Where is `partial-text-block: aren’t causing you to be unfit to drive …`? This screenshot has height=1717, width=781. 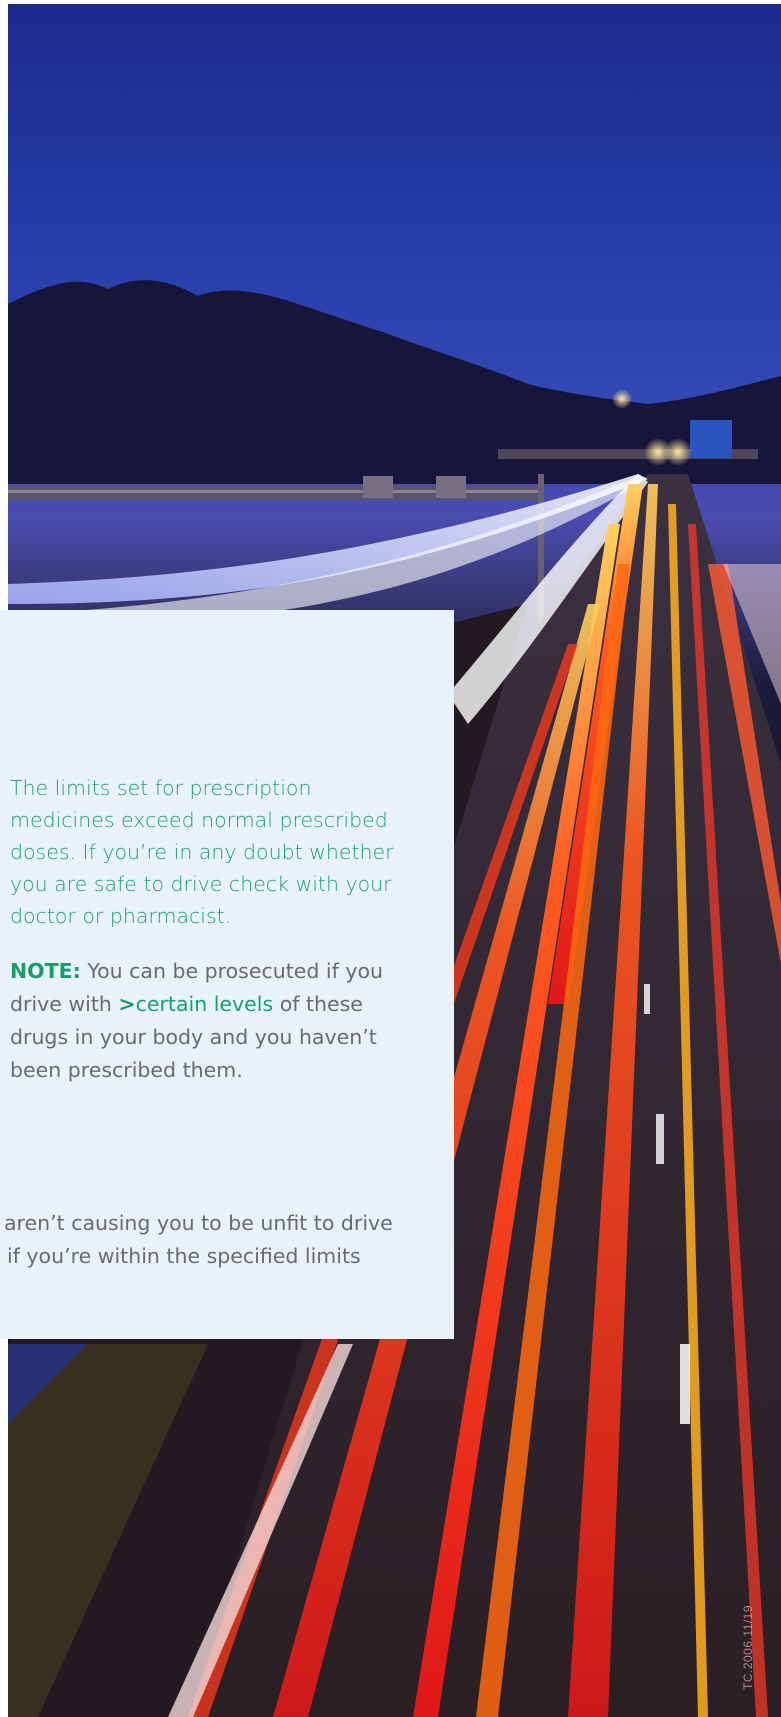
partial-text-block: aren’t causing you to be unfit to drive … is located at coordinates (224, 1240).